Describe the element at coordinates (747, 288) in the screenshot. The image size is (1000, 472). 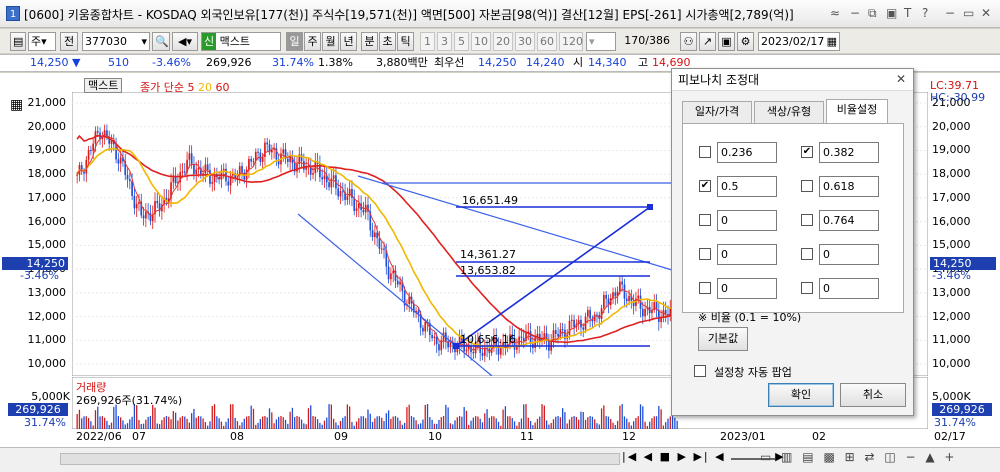
I see `ratio-input-8: 0` at that location.